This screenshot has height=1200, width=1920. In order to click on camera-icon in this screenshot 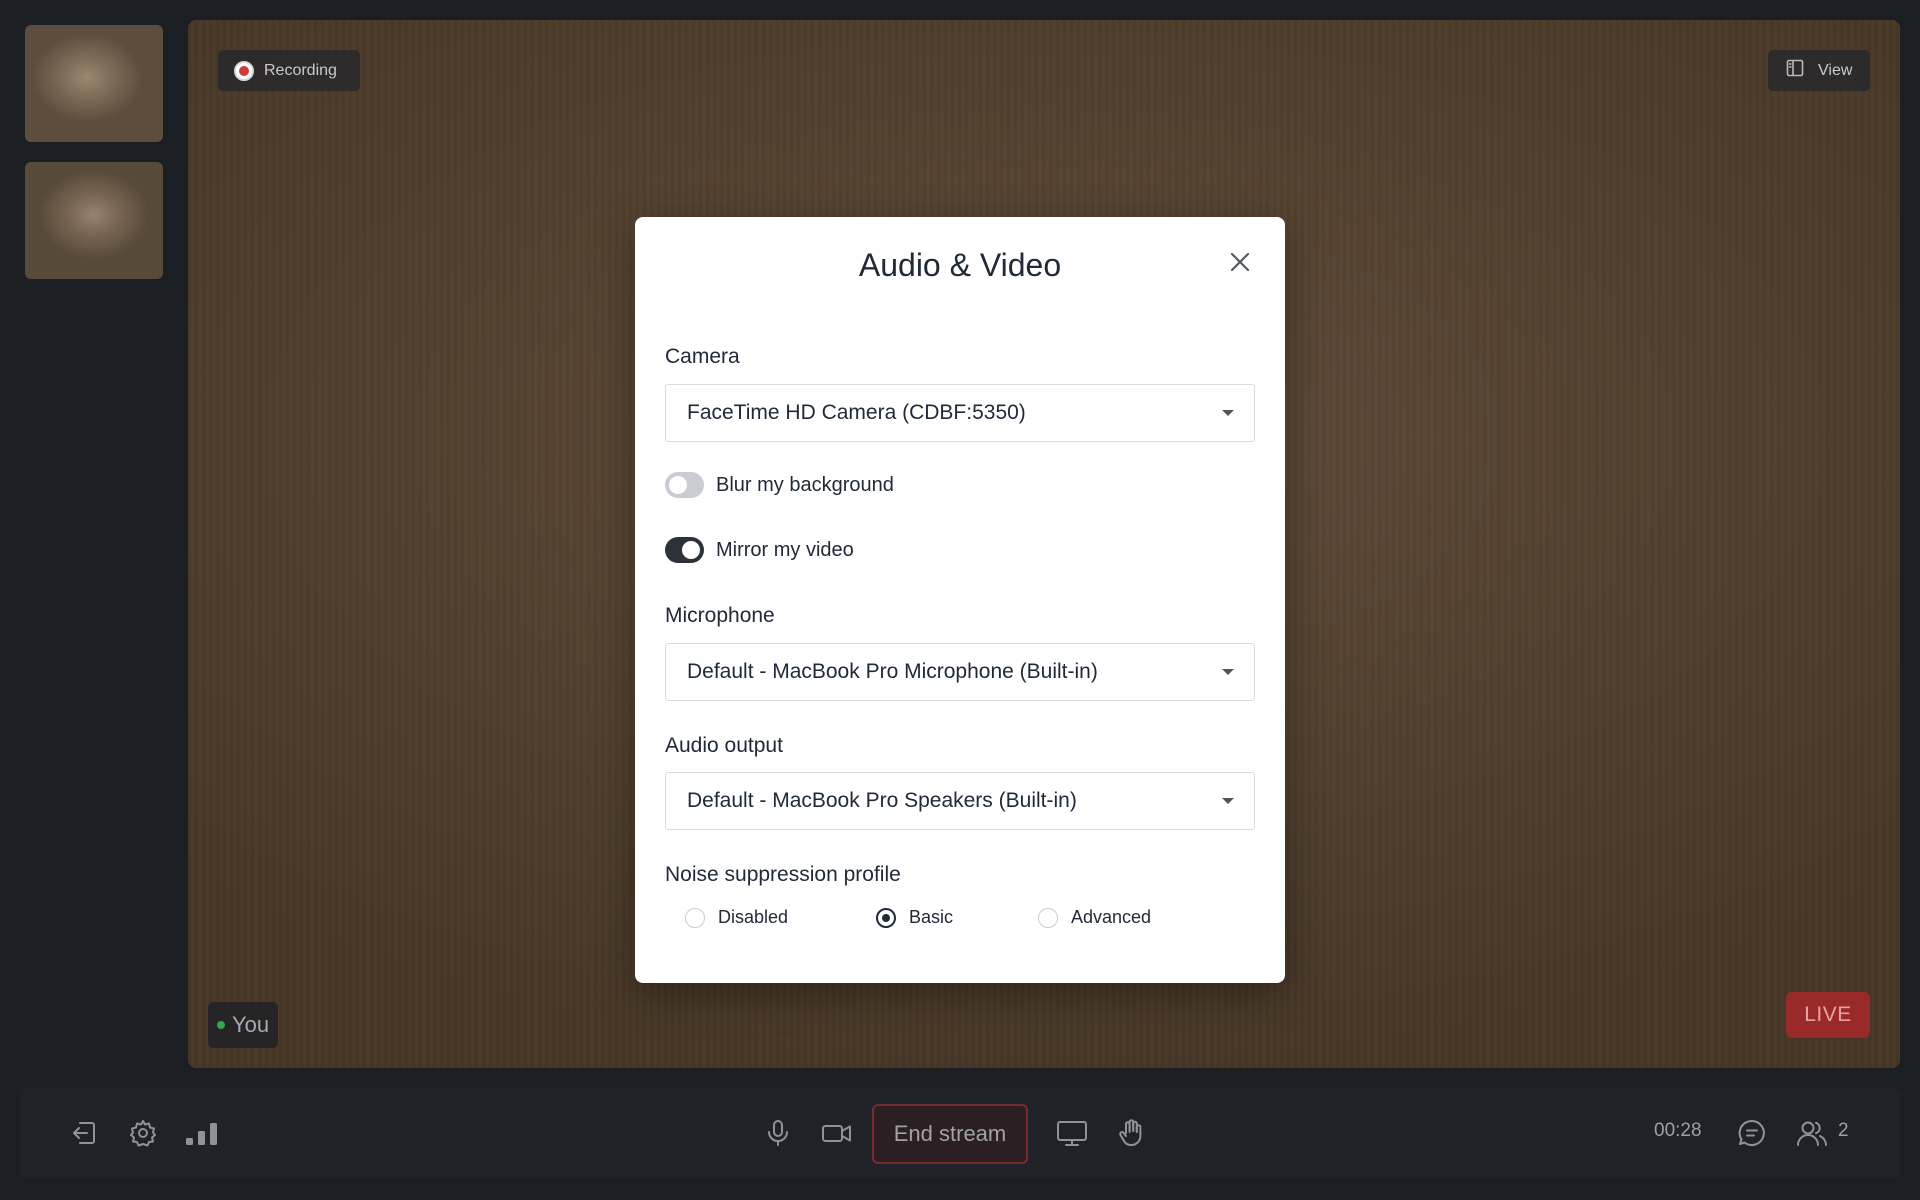, I will do `click(837, 1133)`.